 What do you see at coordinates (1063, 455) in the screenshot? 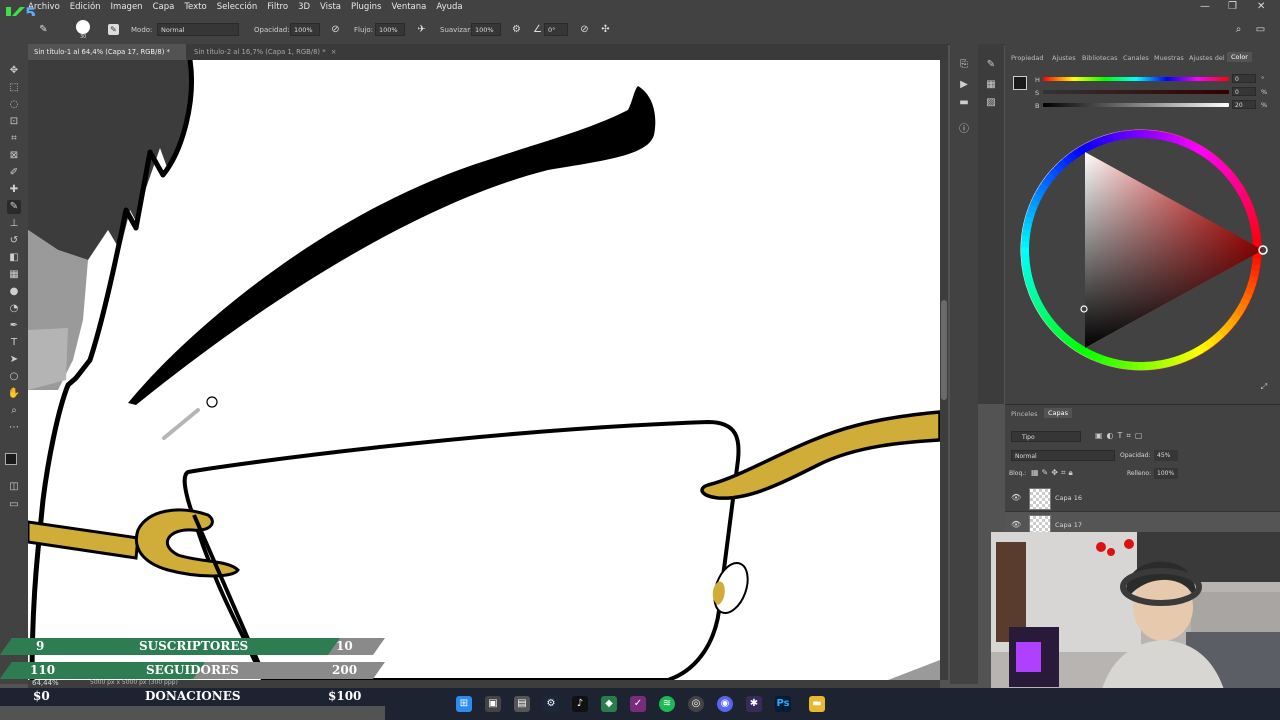
I see `blend-mode-select: Normal` at bounding box center [1063, 455].